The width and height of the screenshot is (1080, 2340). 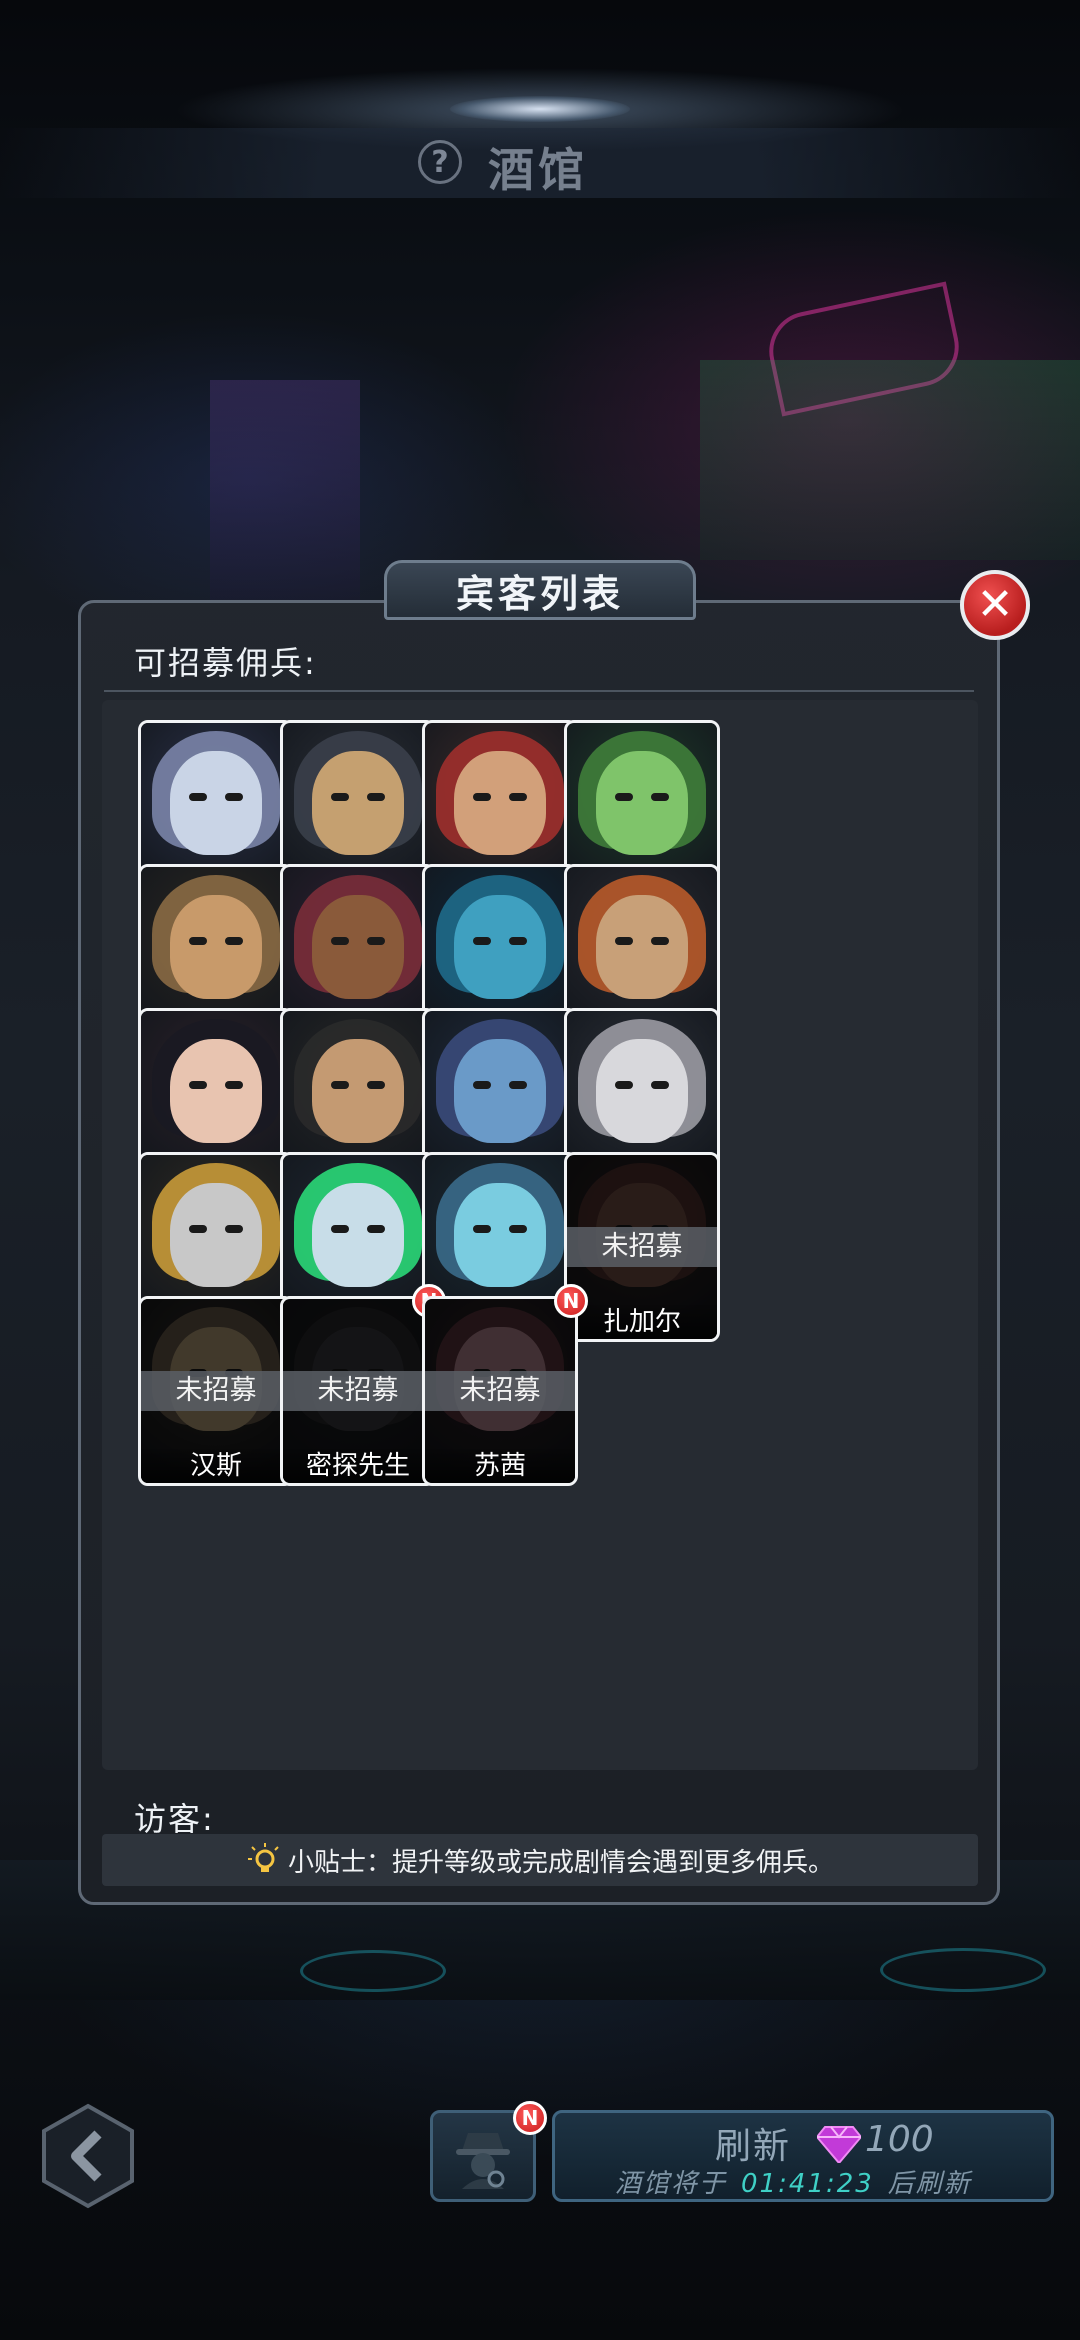 What do you see at coordinates (929, 2184) in the screenshot?
I see `timer-suffix: 后刷新` at bounding box center [929, 2184].